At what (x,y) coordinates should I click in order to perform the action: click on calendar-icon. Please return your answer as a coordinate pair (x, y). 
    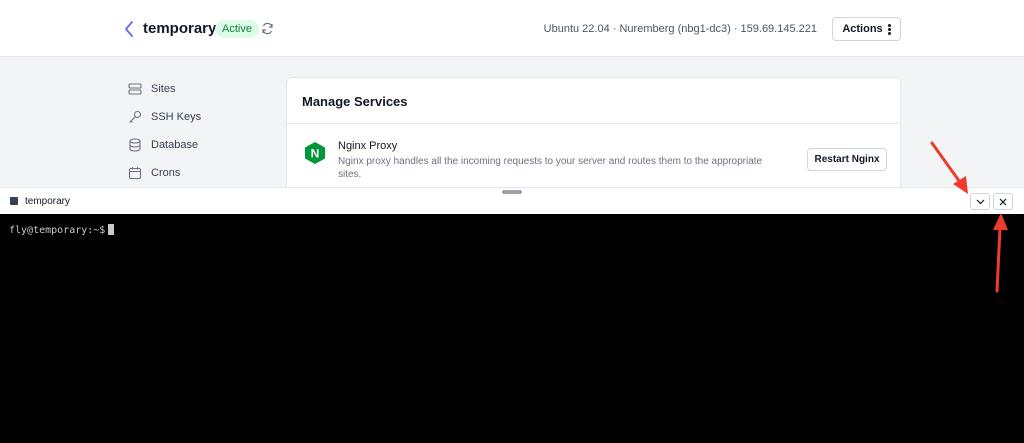
    Looking at the image, I should click on (135, 173).